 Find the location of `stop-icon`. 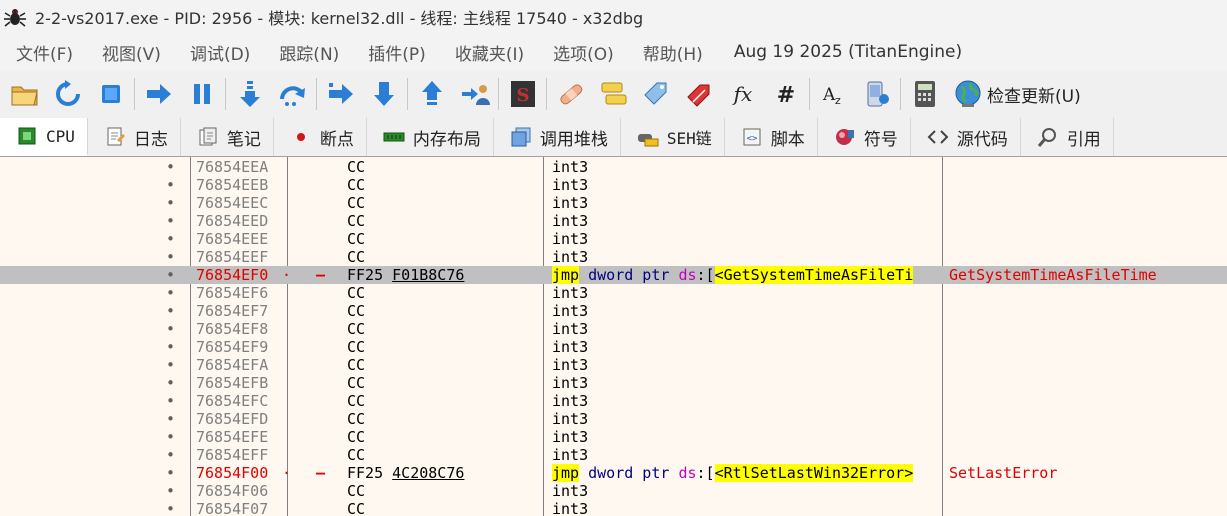

stop-icon is located at coordinates (111, 94).